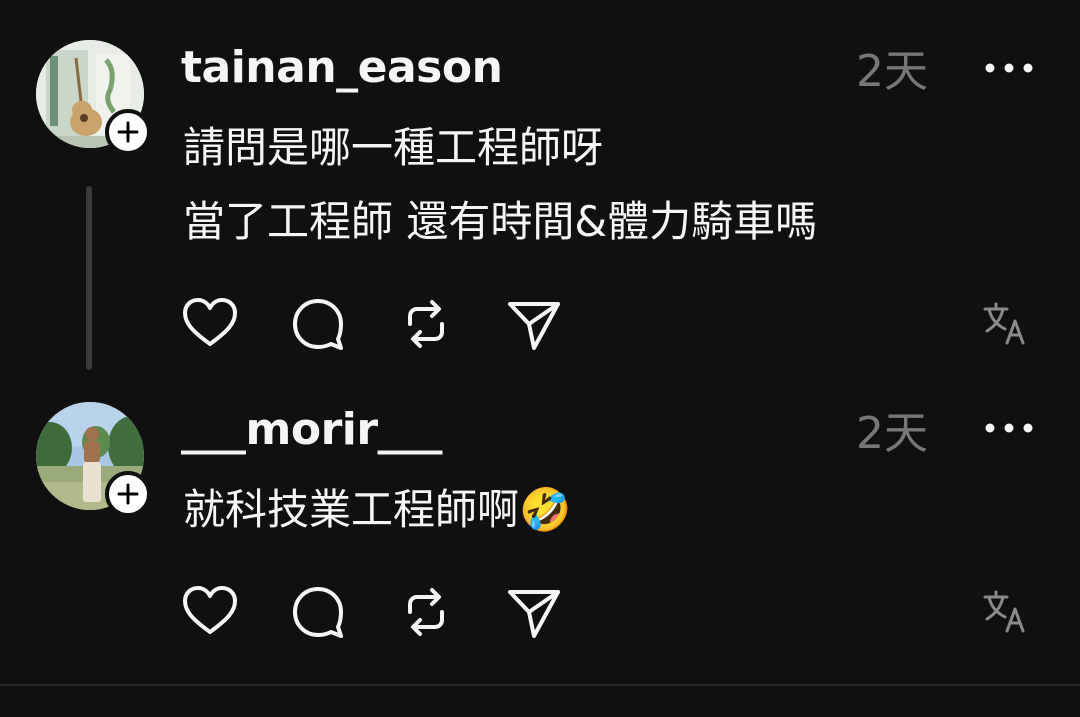  What do you see at coordinates (540, 685) in the screenshot?
I see `divider` at bounding box center [540, 685].